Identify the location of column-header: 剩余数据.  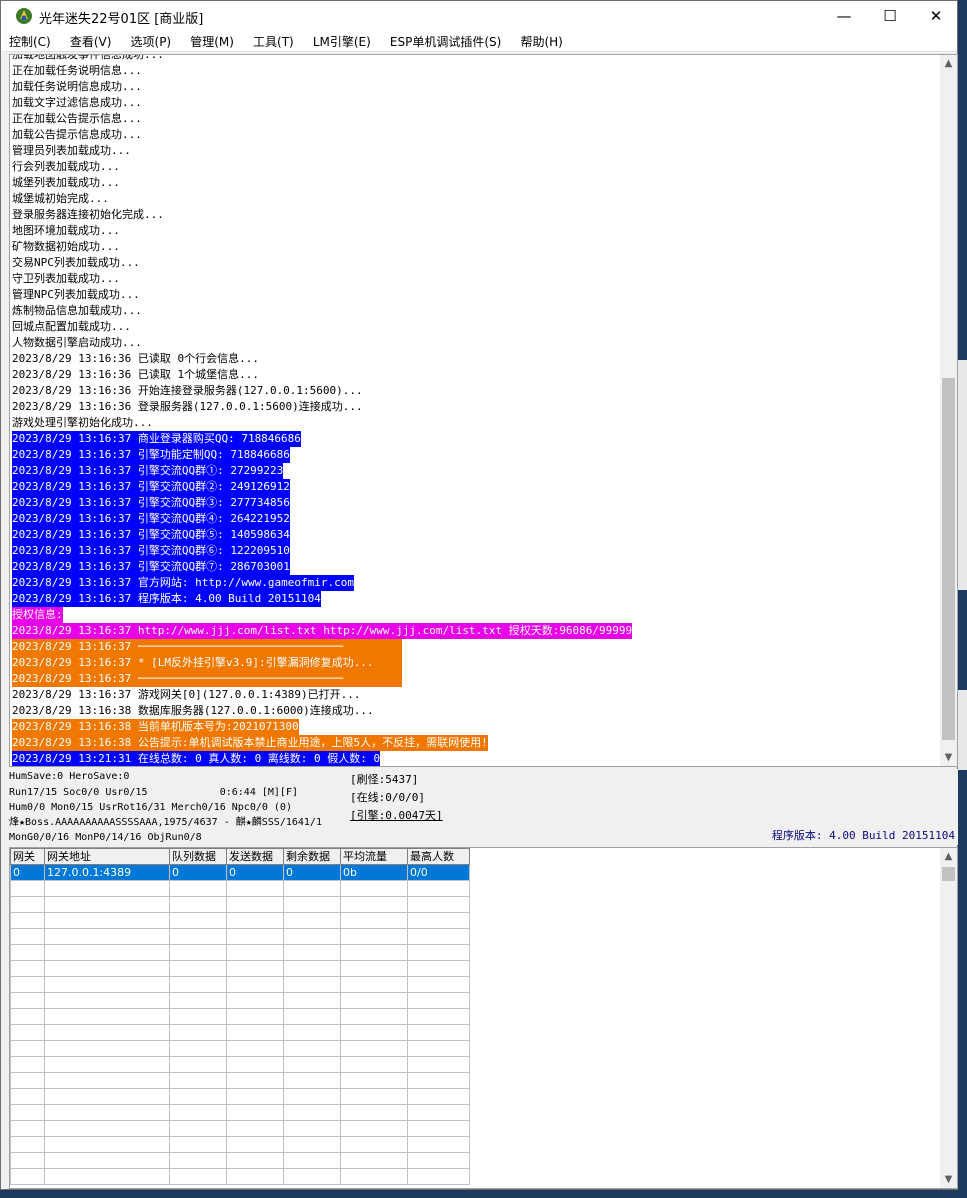
(312, 856).